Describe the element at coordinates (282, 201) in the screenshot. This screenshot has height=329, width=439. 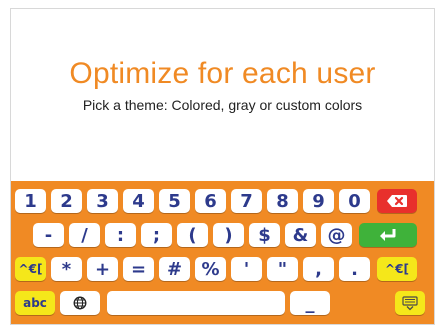
I see `key-8: 8` at that location.